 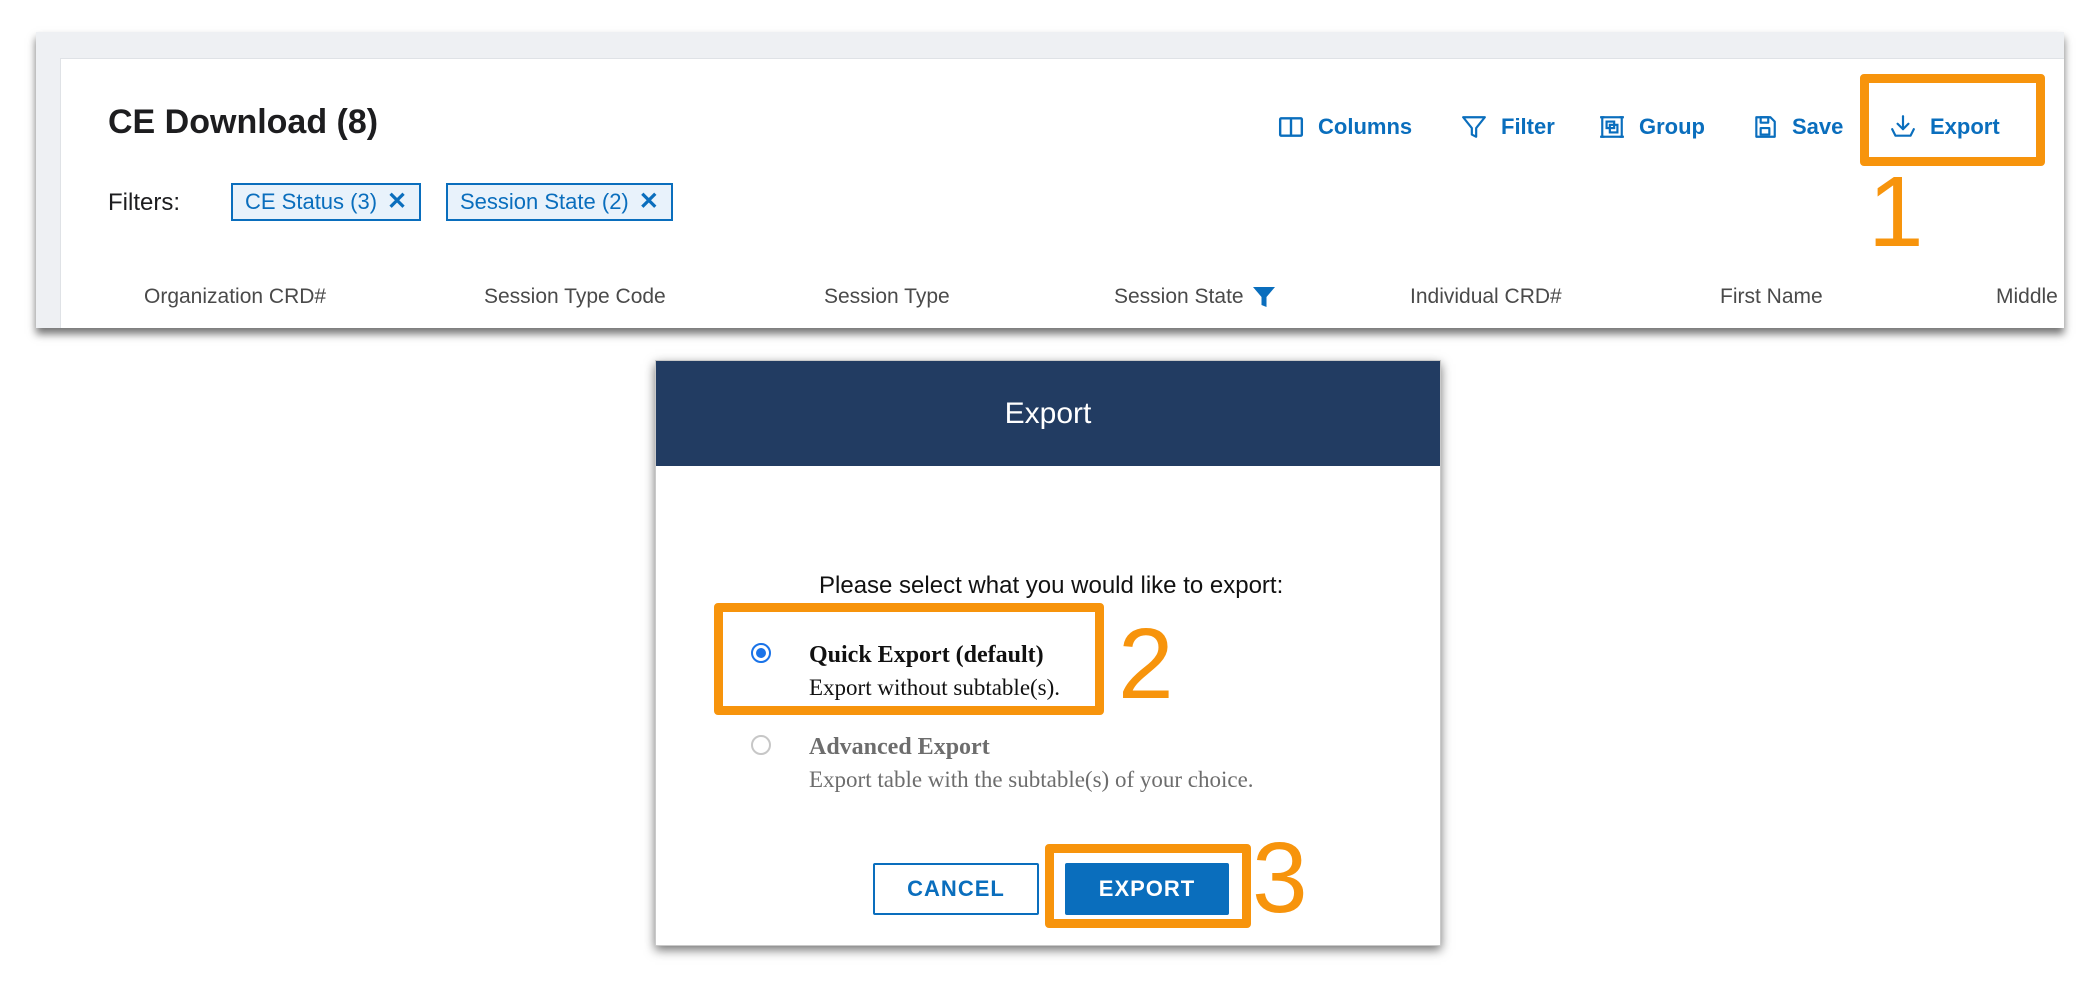 What do you see at coordinates (1291, 127) in the screenshot?
I see `columns-icon` at bounding box center [1291, 127].